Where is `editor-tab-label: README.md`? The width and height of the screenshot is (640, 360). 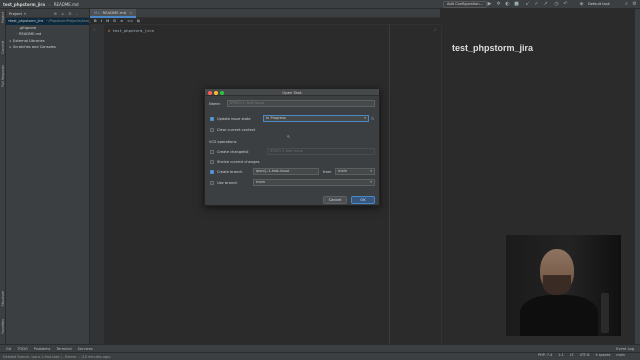 editor-tab-label: README.md is located at coordinates (114, 12).